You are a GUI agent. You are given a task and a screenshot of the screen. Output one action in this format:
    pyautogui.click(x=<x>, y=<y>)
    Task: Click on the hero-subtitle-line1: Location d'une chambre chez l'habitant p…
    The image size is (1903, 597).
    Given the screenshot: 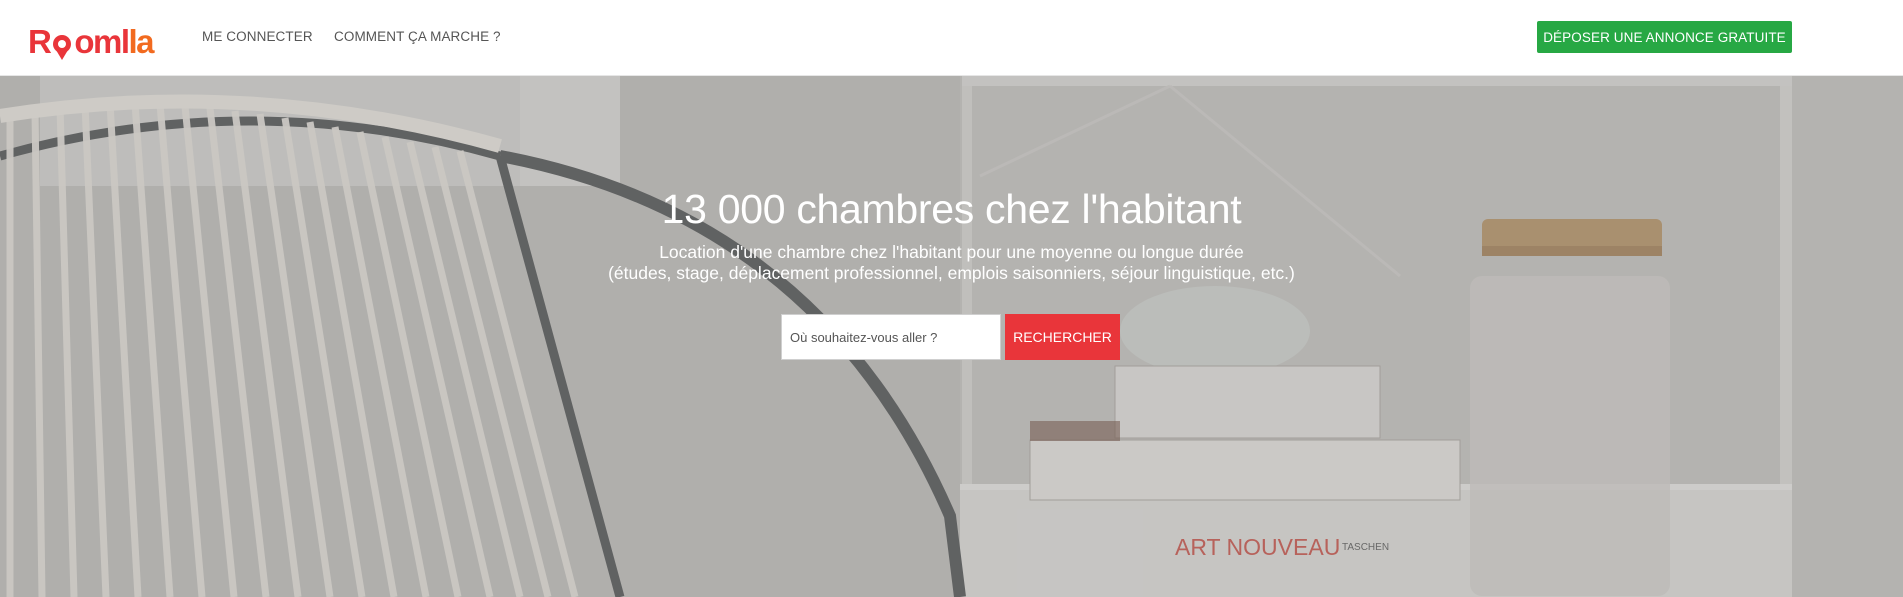 What is the action you would take?
    pyautogui.click(x=951, y=252)
    